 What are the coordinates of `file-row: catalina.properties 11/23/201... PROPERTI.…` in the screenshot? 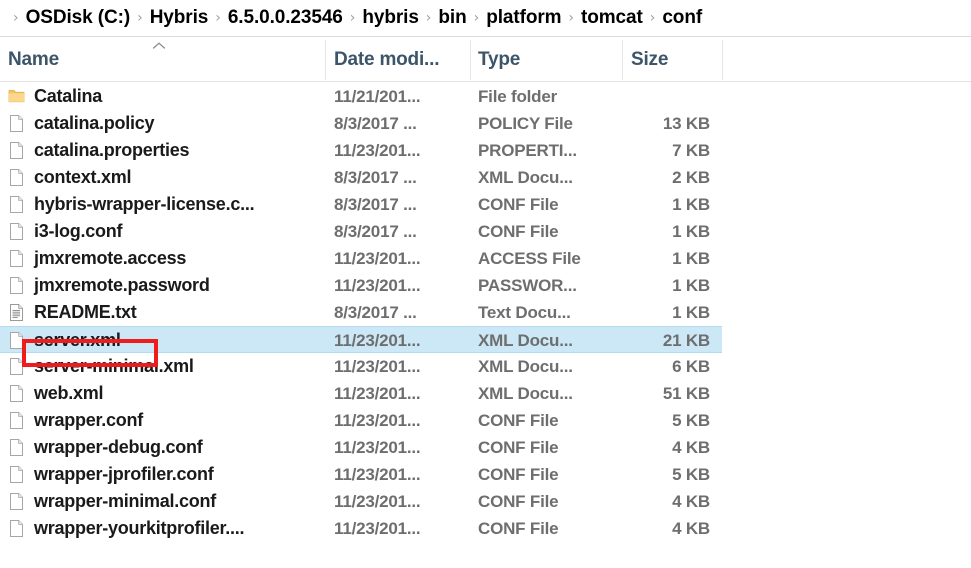 It's located at (361, 150).